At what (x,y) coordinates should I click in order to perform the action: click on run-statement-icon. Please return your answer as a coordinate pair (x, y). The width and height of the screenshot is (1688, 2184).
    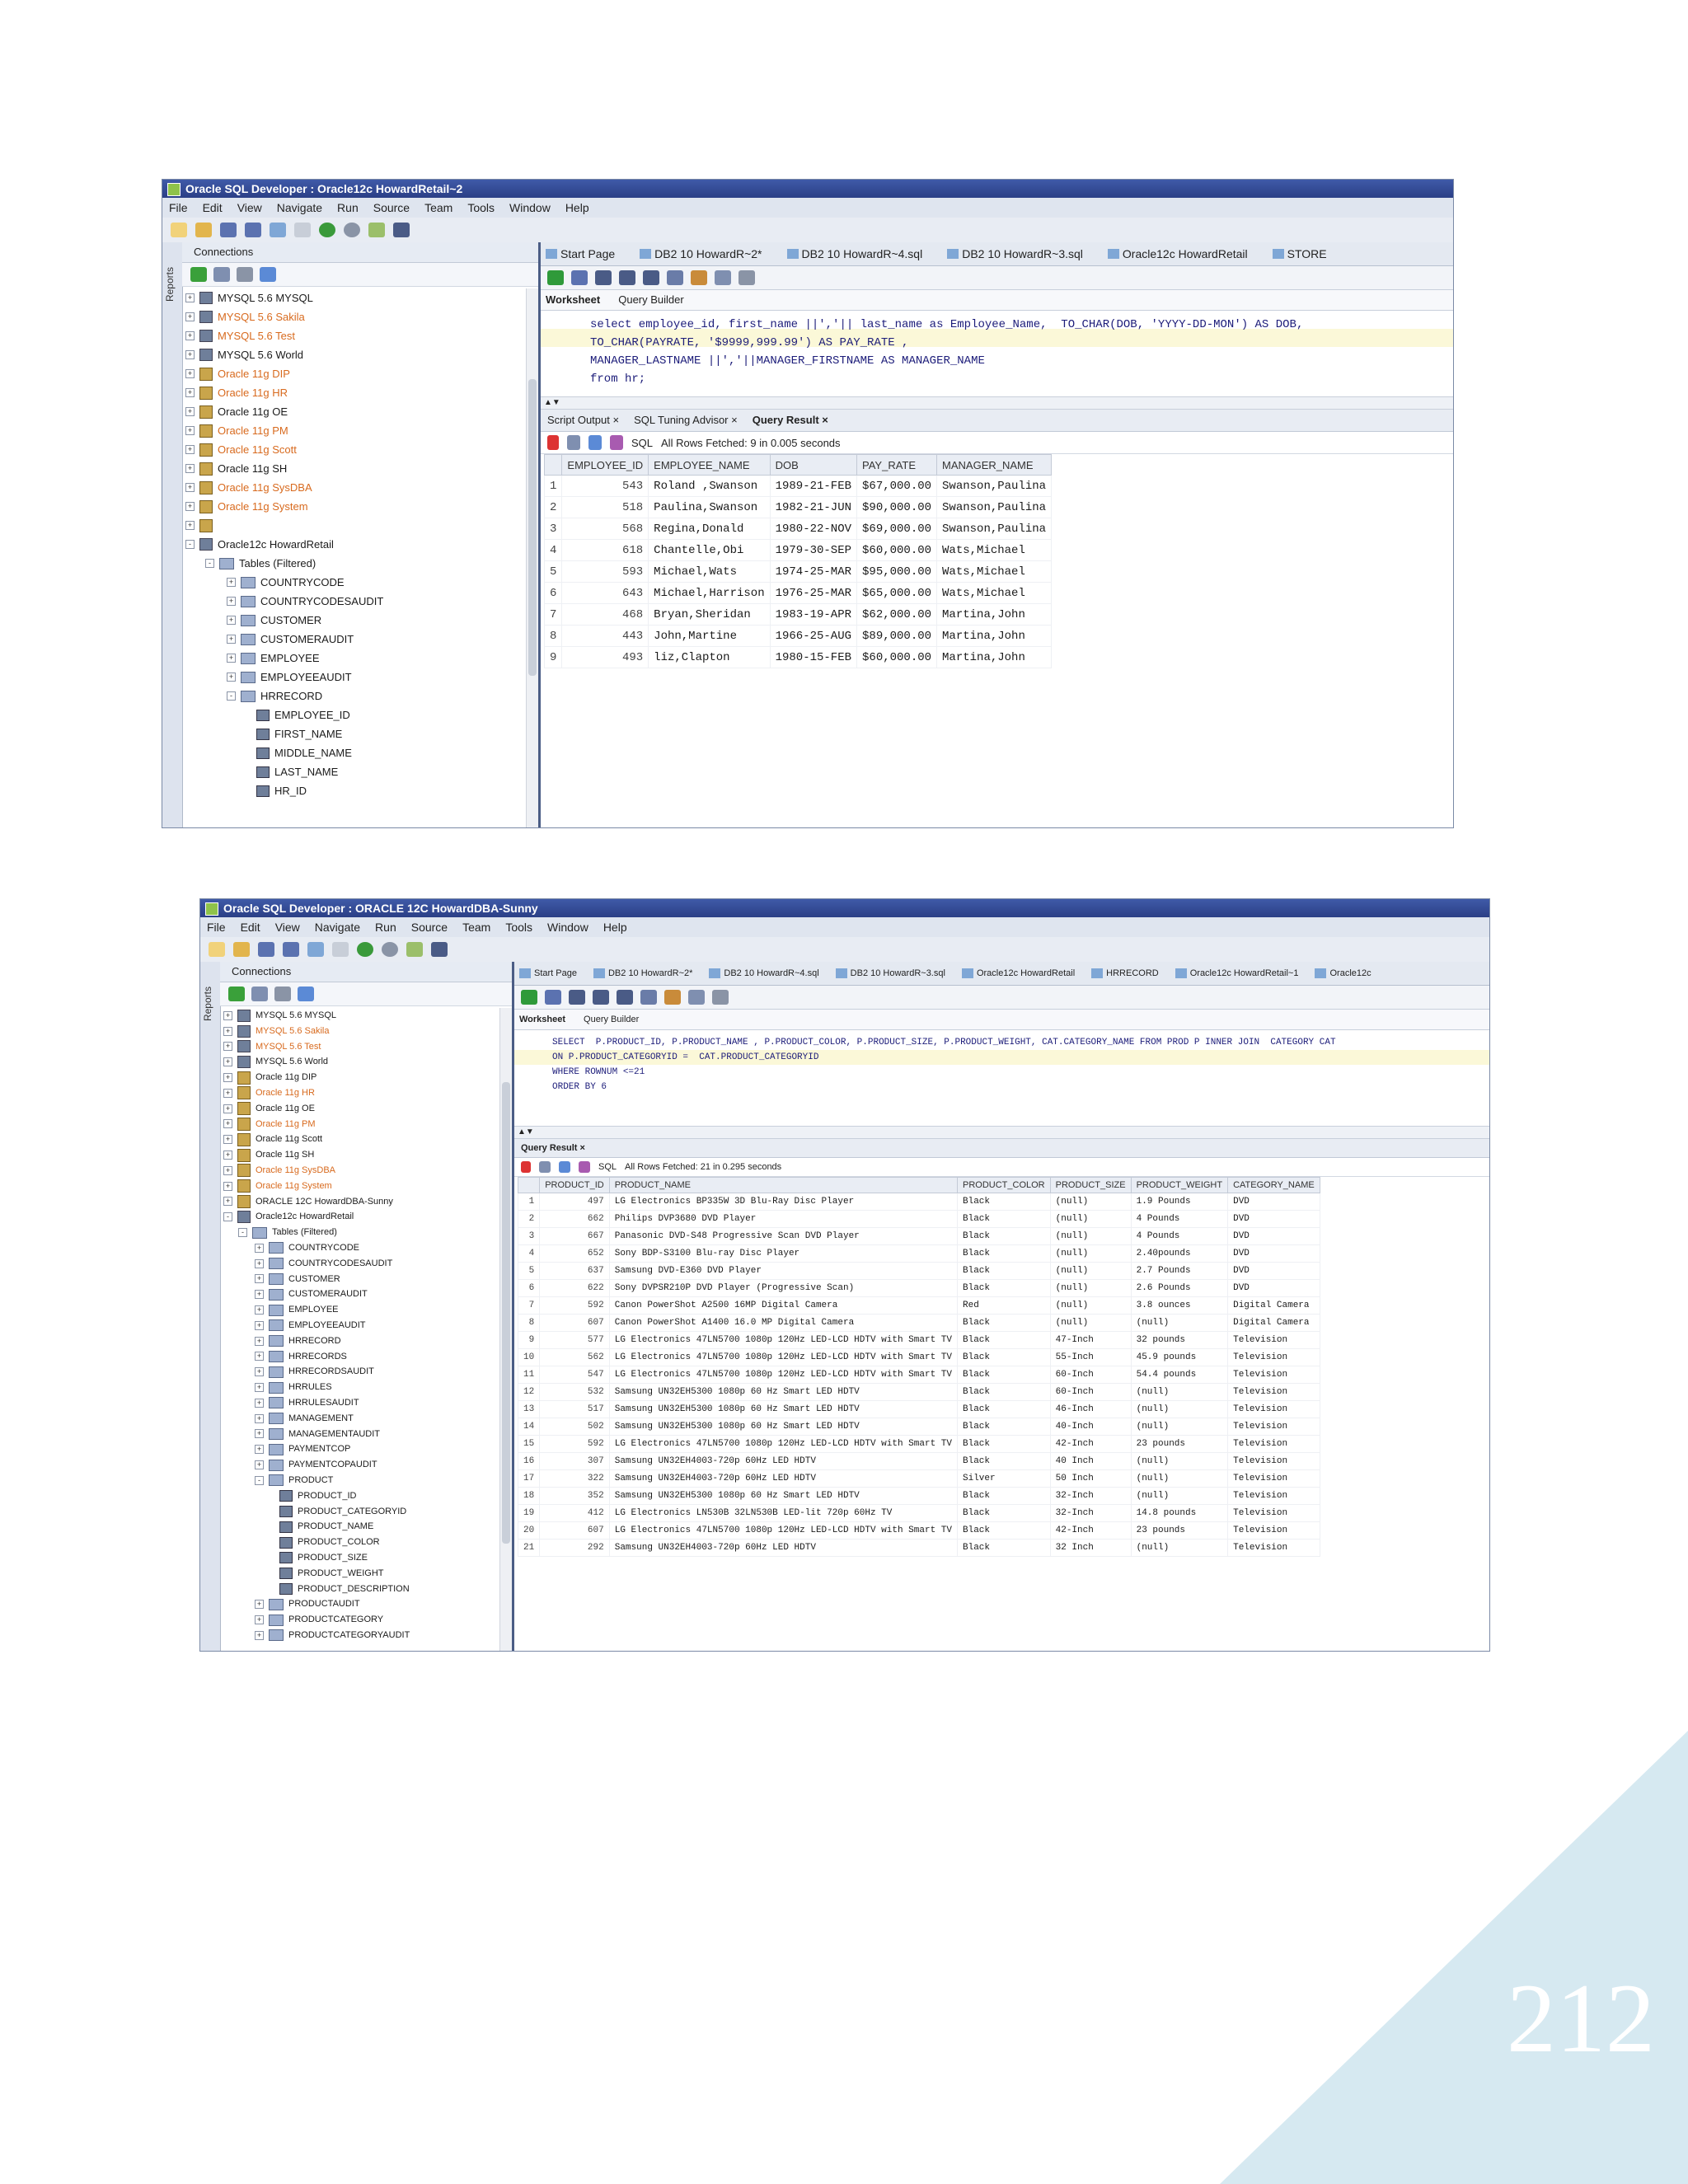
    Looking at the image, I should click on (555, 277).